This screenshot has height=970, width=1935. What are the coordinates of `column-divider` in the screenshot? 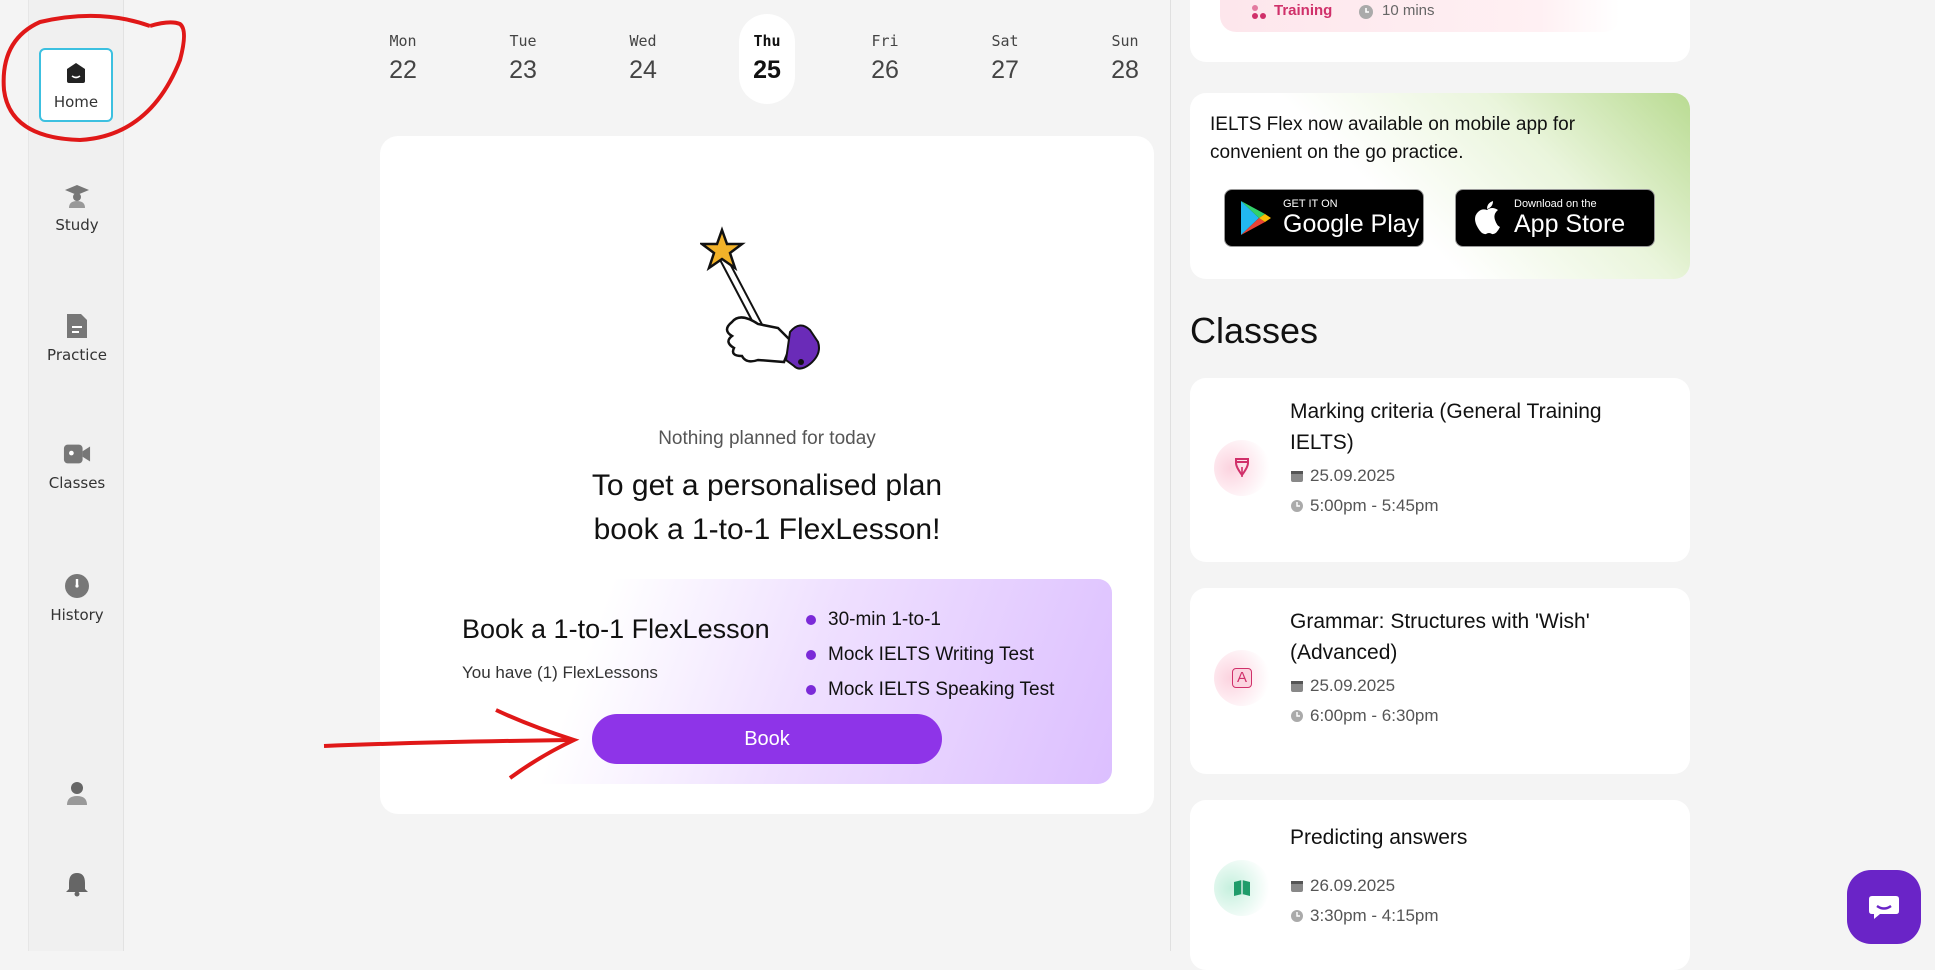 It's located at (1170, 475).